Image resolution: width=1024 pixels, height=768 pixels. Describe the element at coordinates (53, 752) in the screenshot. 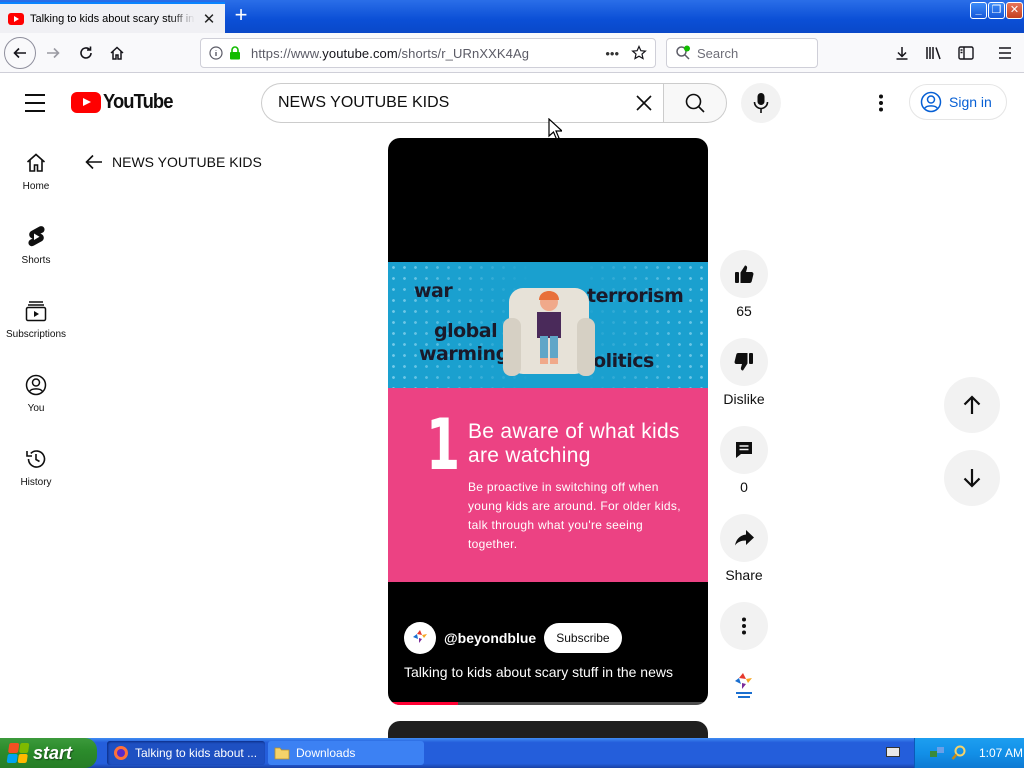

I see `start-label: start` at that location.